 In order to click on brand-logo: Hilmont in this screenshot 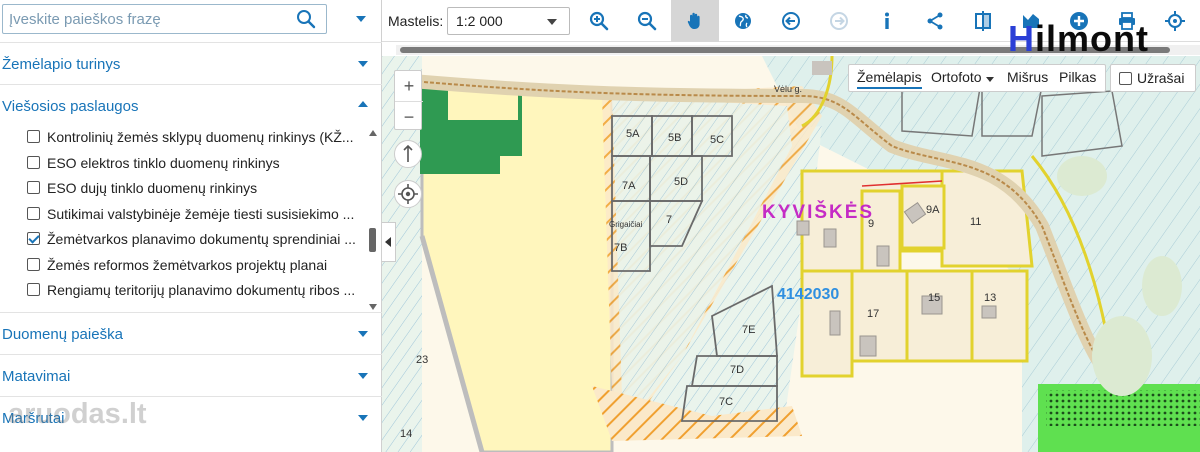, I will do `click(1078, 39)`.